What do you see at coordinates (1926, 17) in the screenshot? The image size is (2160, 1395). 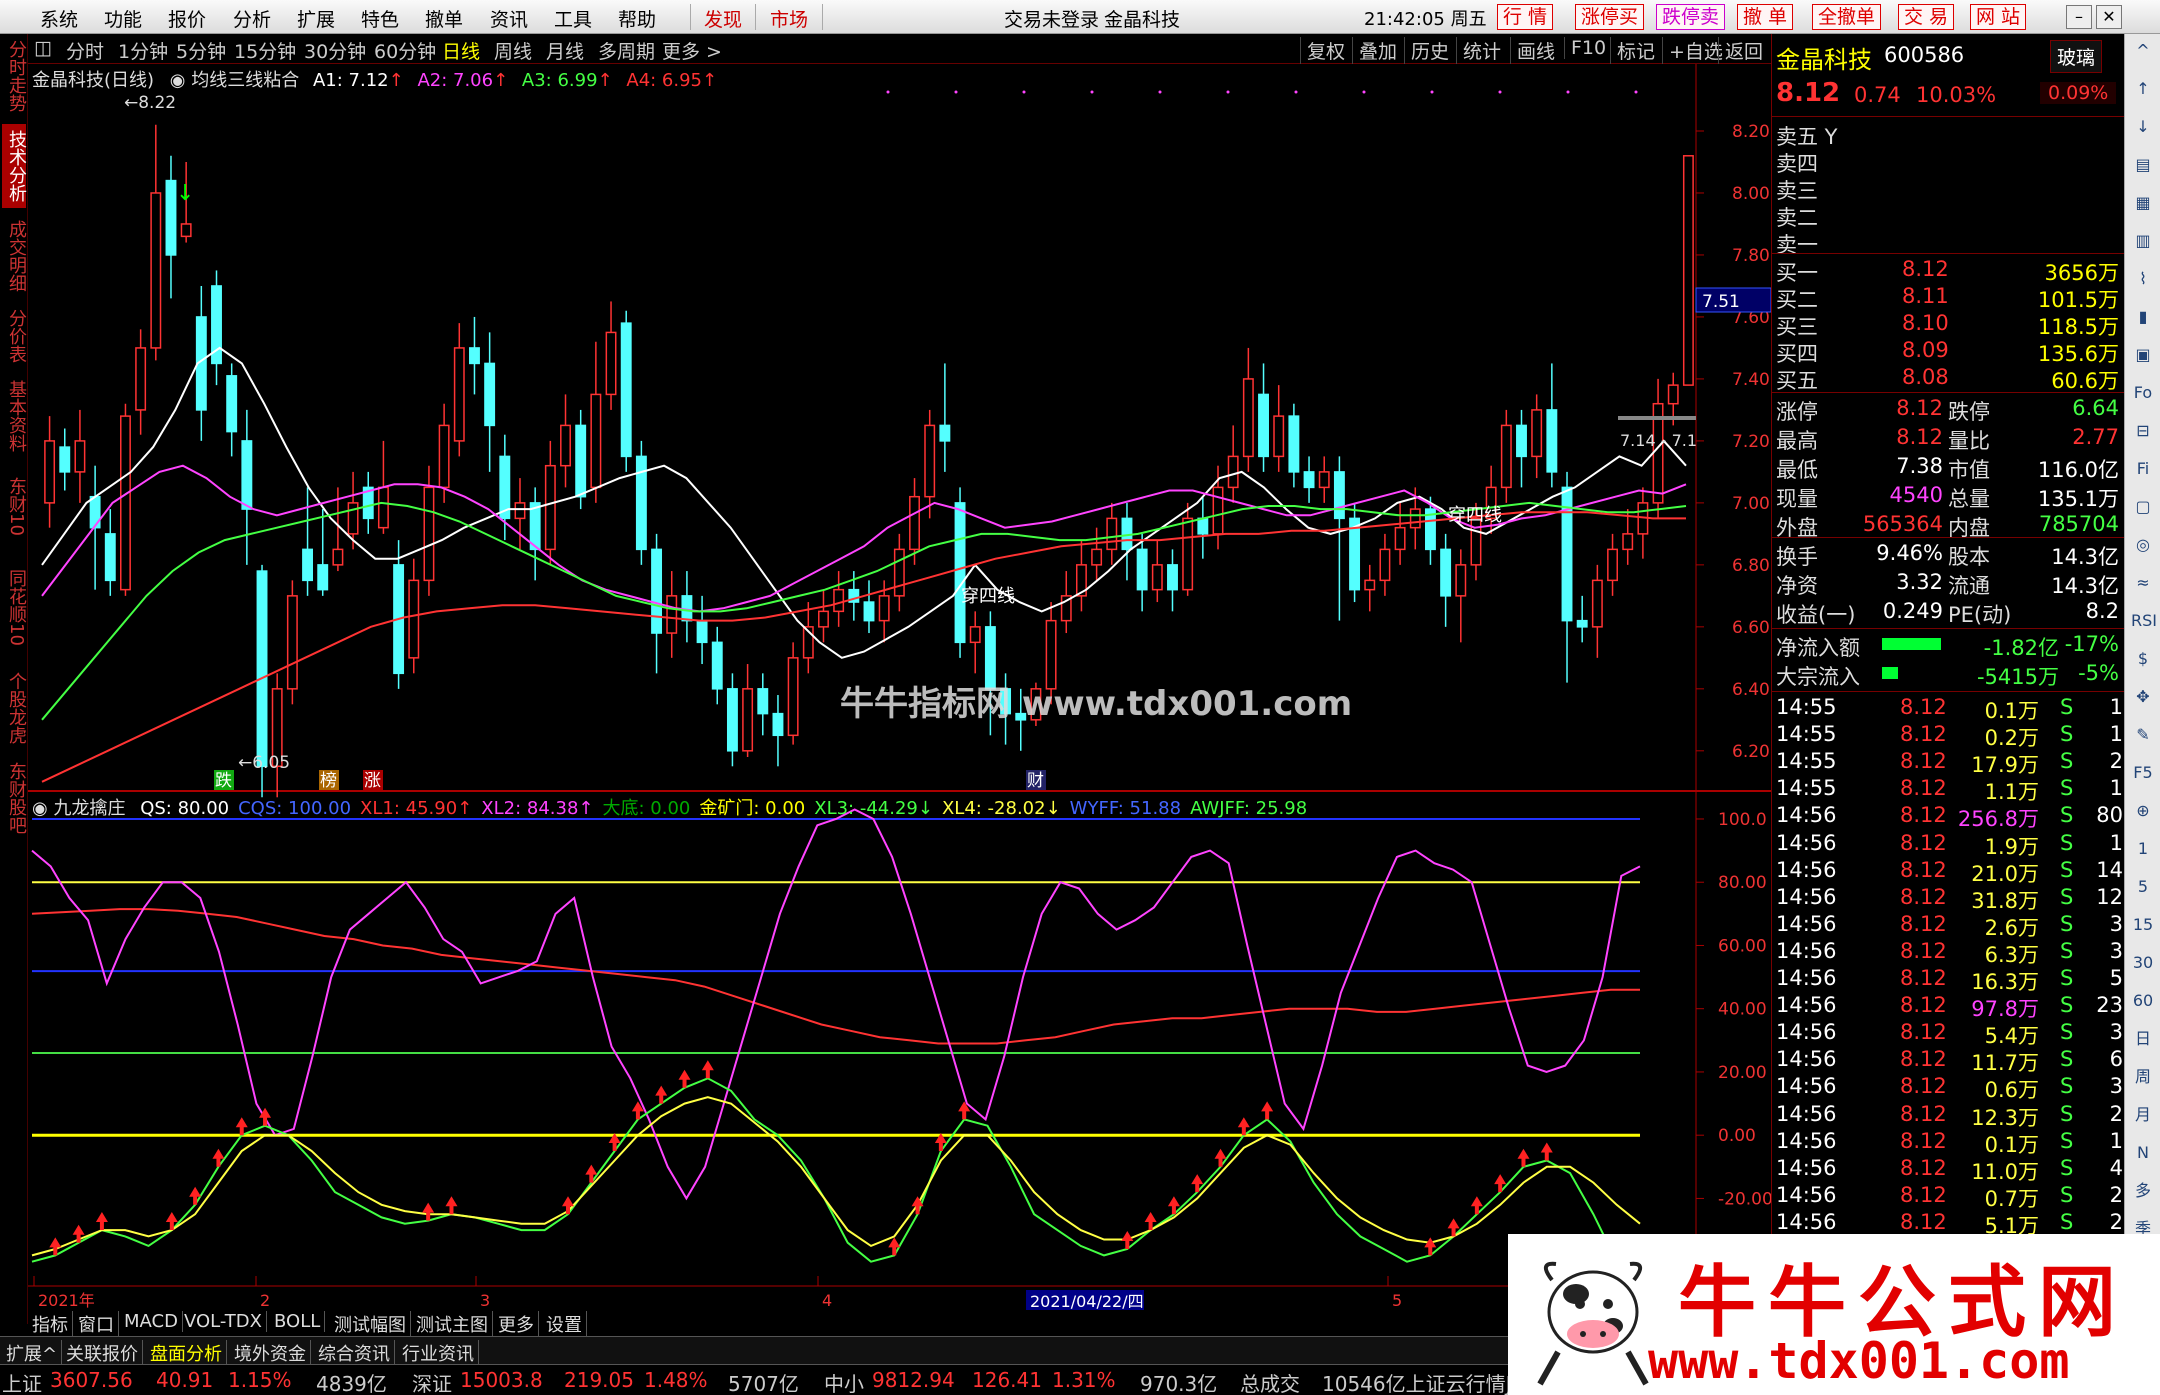 I see `btn-trade: 交 易` at bounding box center [1926, 17].